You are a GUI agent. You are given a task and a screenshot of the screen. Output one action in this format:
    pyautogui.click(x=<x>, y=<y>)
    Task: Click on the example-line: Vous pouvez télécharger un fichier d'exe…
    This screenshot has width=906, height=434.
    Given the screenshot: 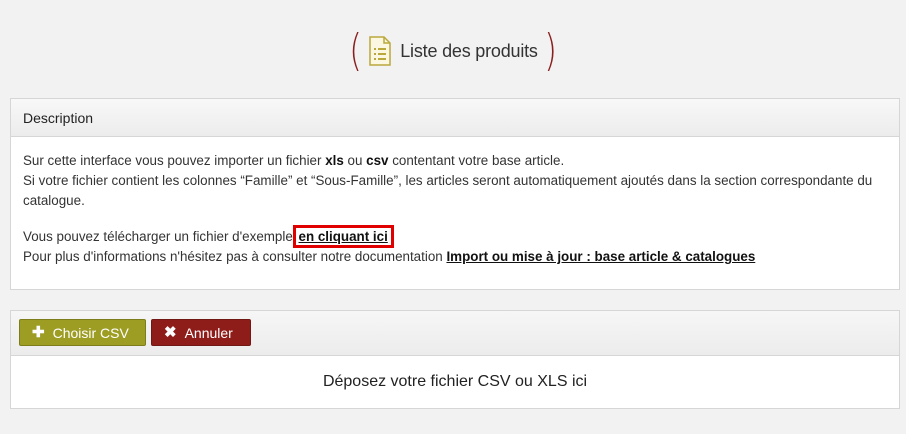 What is the action you would take?
    pyautogui.click(x=455, y=236)
    